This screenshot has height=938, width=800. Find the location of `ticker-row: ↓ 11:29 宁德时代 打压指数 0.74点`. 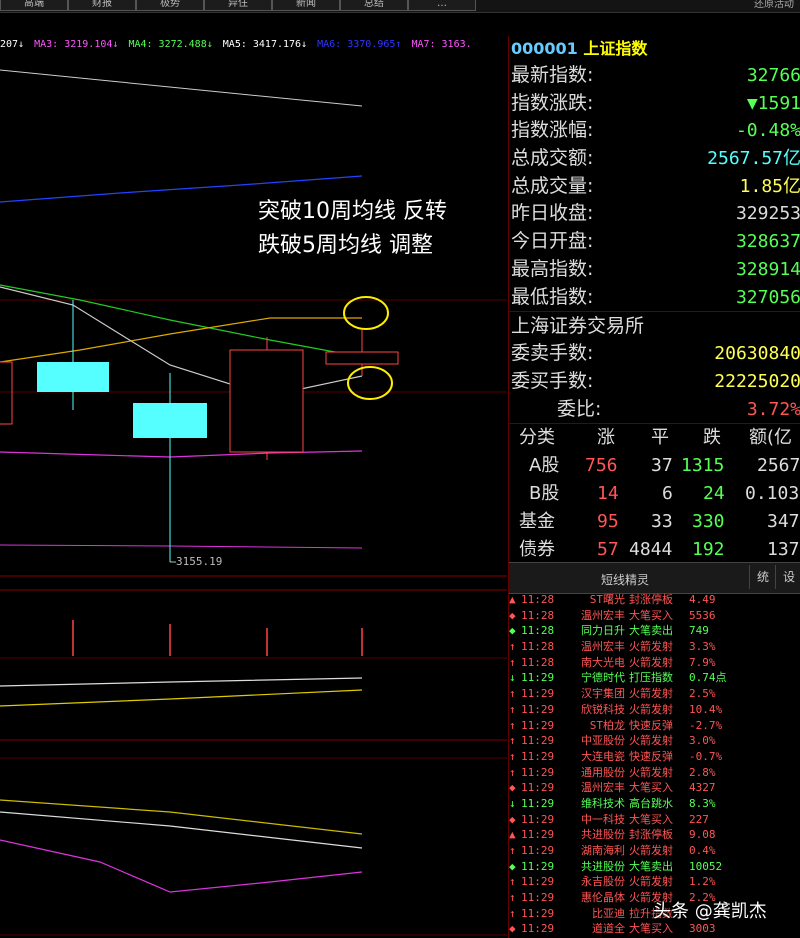

ticker-row: ↓ 11:29 宁德时代 打压指数 0.74点 is located at coordinates (654, 678).